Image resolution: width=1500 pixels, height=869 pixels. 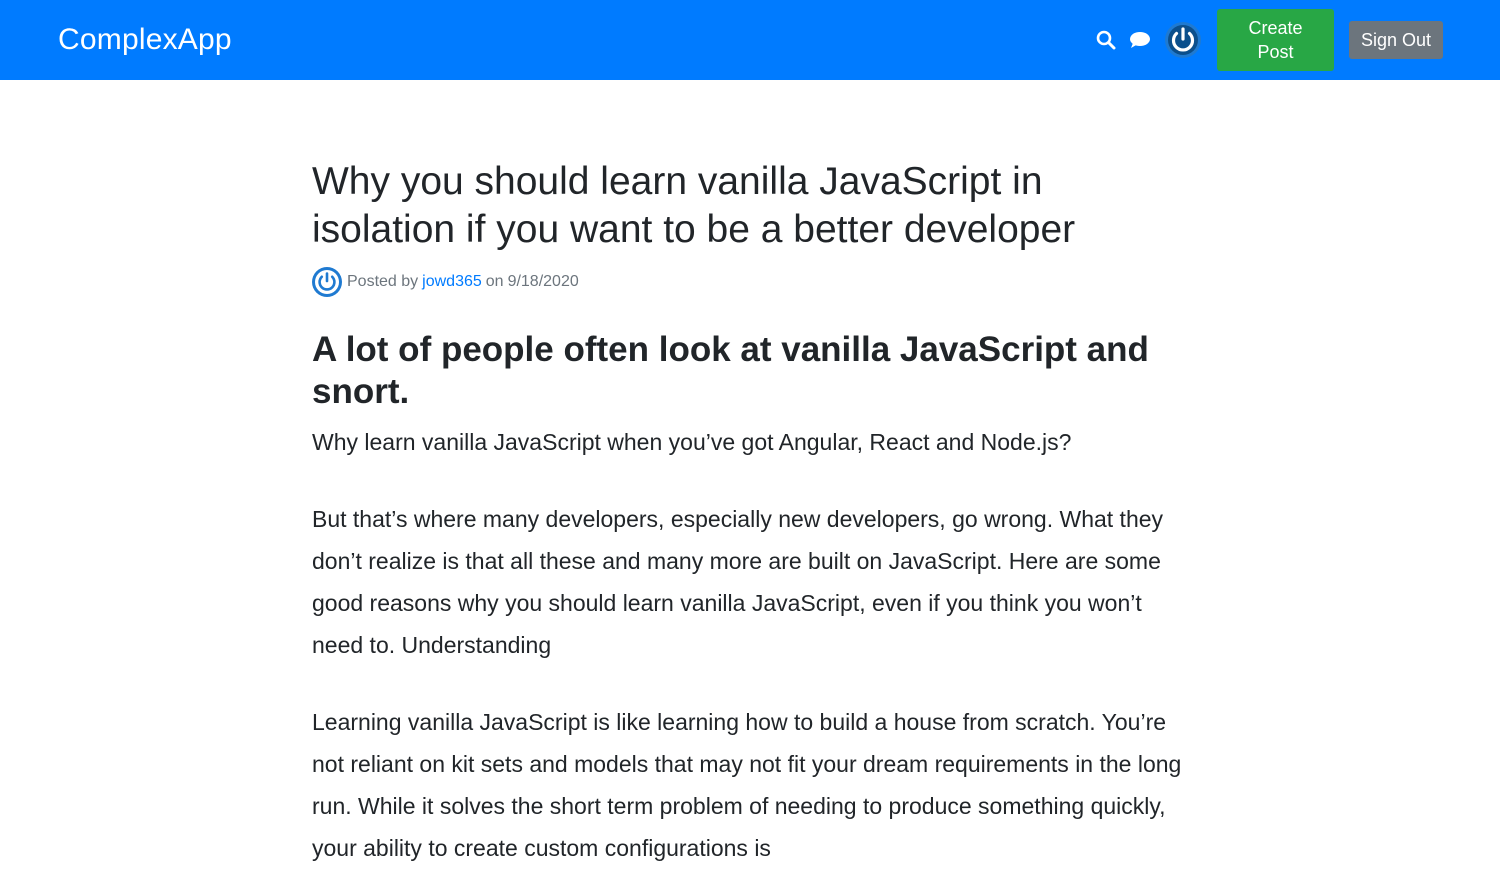 I want to click on create-post-button: Create Post, so click(x=1275, y=40).